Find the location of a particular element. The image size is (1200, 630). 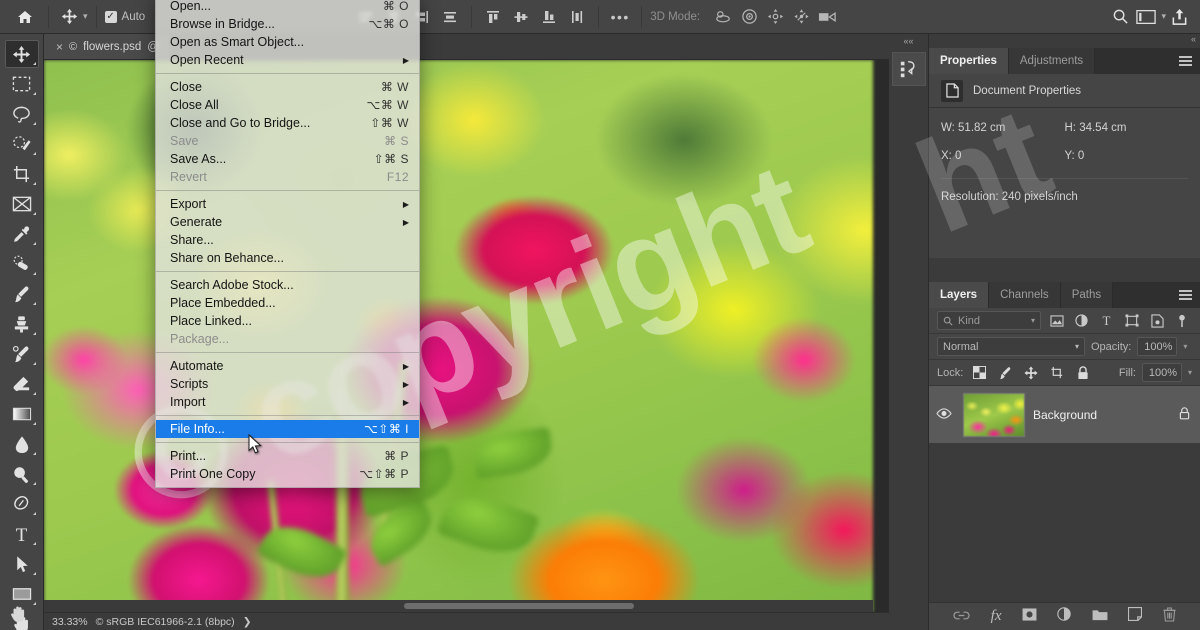

panel-collapse-icon: « is located at coordinates (1193, 39).